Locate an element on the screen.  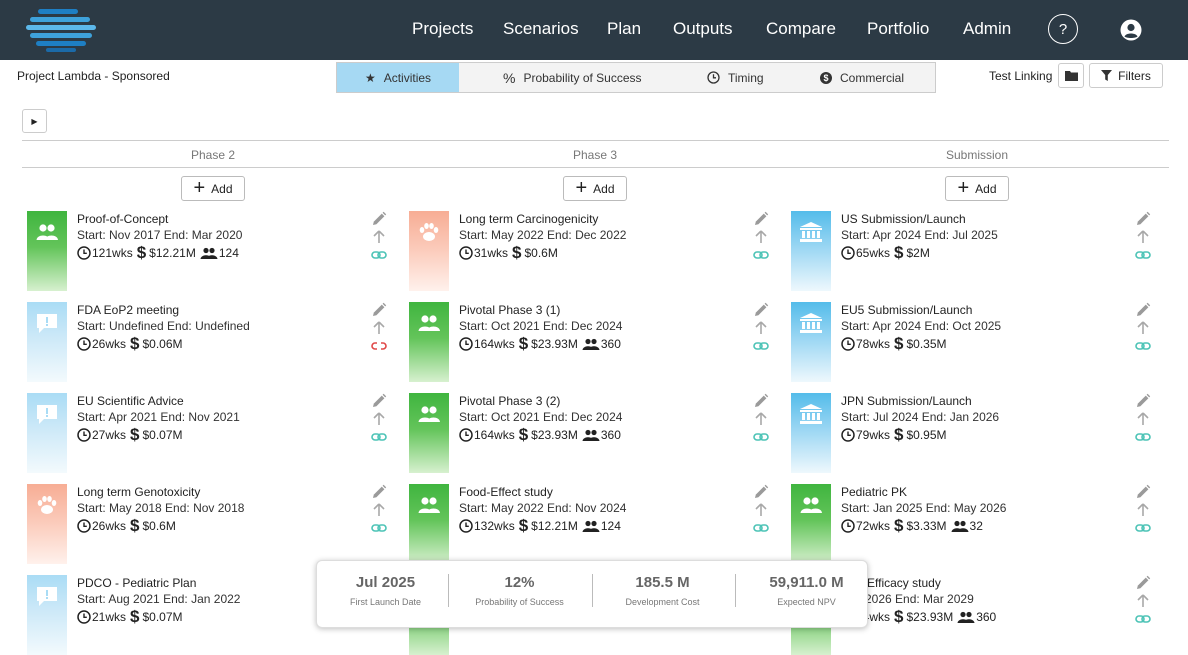
app-logo is located at coordinates (62, 30).